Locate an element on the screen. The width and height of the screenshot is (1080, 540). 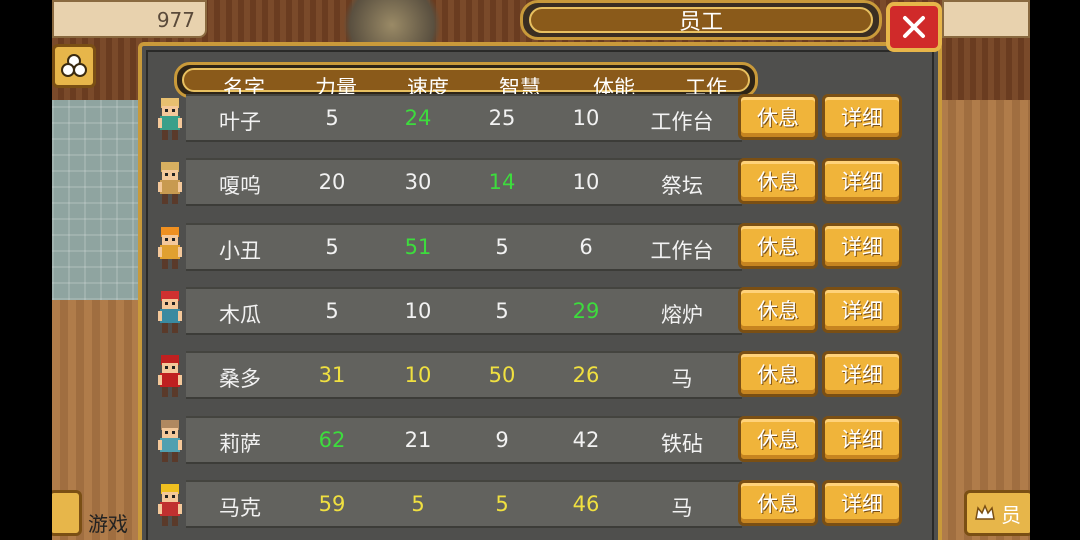
coins-icon is located at coordinates (74, 65).